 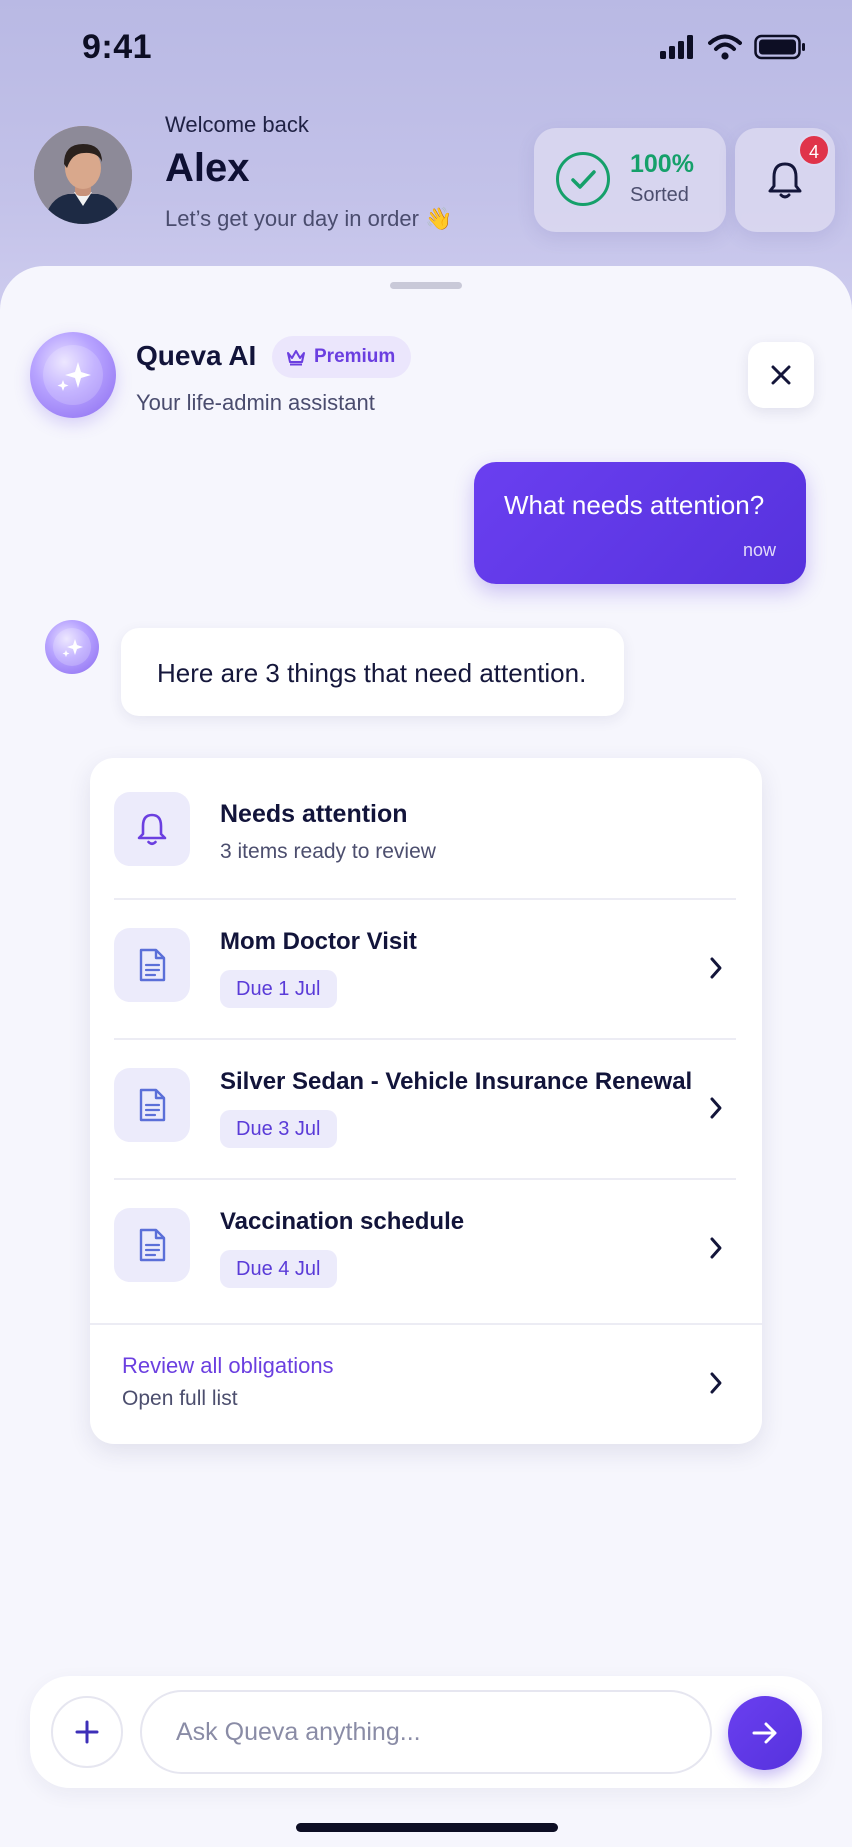 What do you see at coordinates (117, 47) in the screenshot?
I see `status-time: 9:41` at bounding box center [117, 47].